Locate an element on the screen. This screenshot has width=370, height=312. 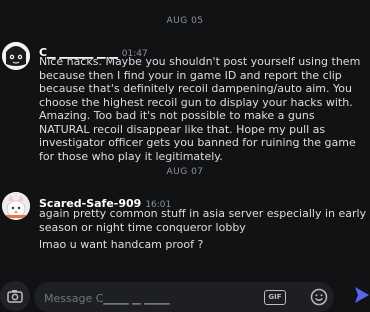
send-icon is located at coordinates (362, 295).